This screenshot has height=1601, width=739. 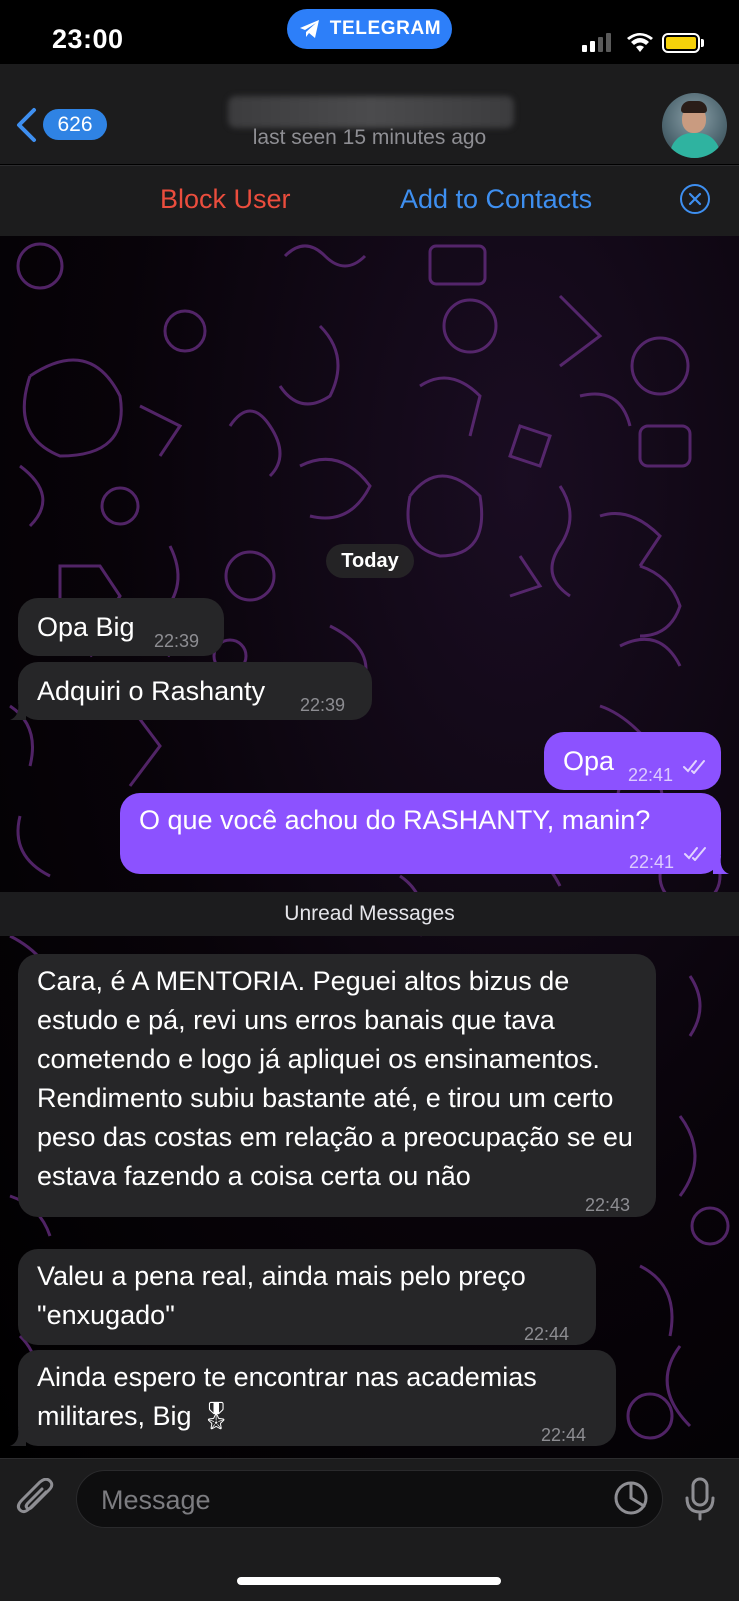 I want to click on message-bubble-incoming: Opa Big 22:39, so click(x=121, y=627).